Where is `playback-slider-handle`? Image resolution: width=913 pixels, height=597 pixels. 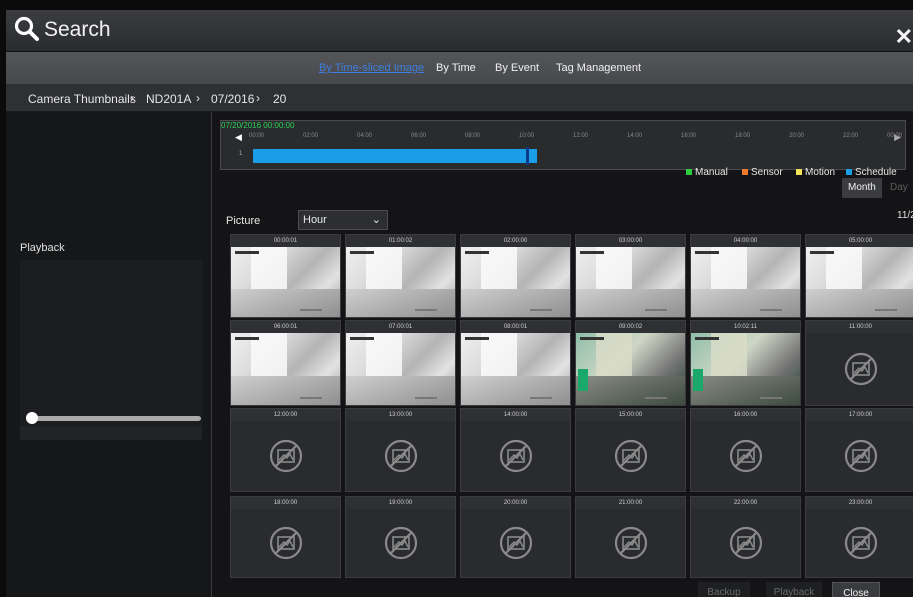 playback-slider-handle is located at coordinates (32, 418).